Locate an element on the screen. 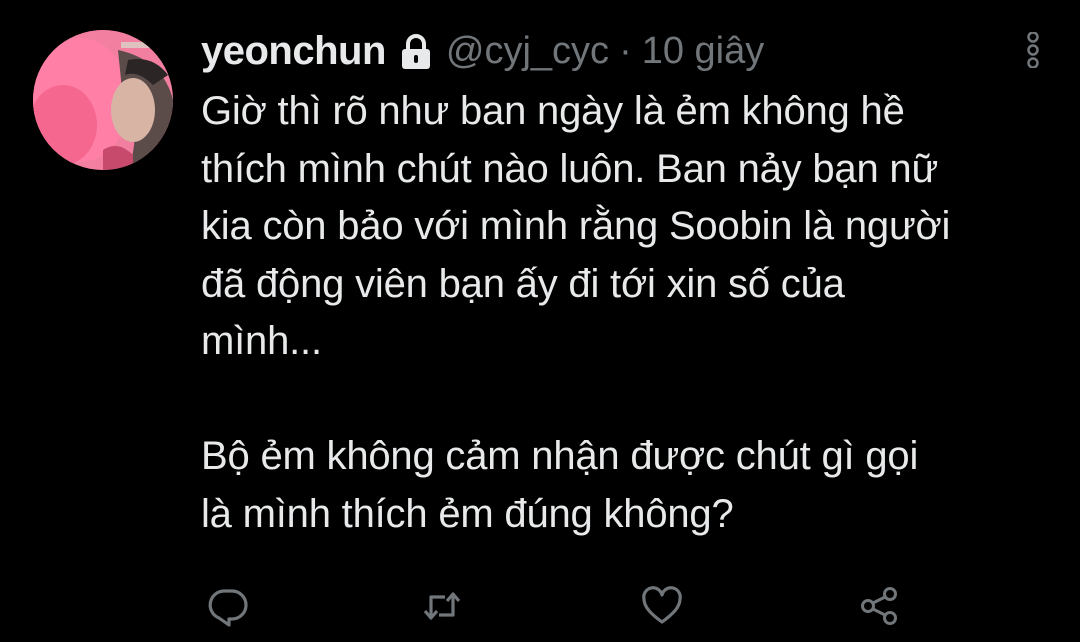  like-button is located at coordinates (662, 606).